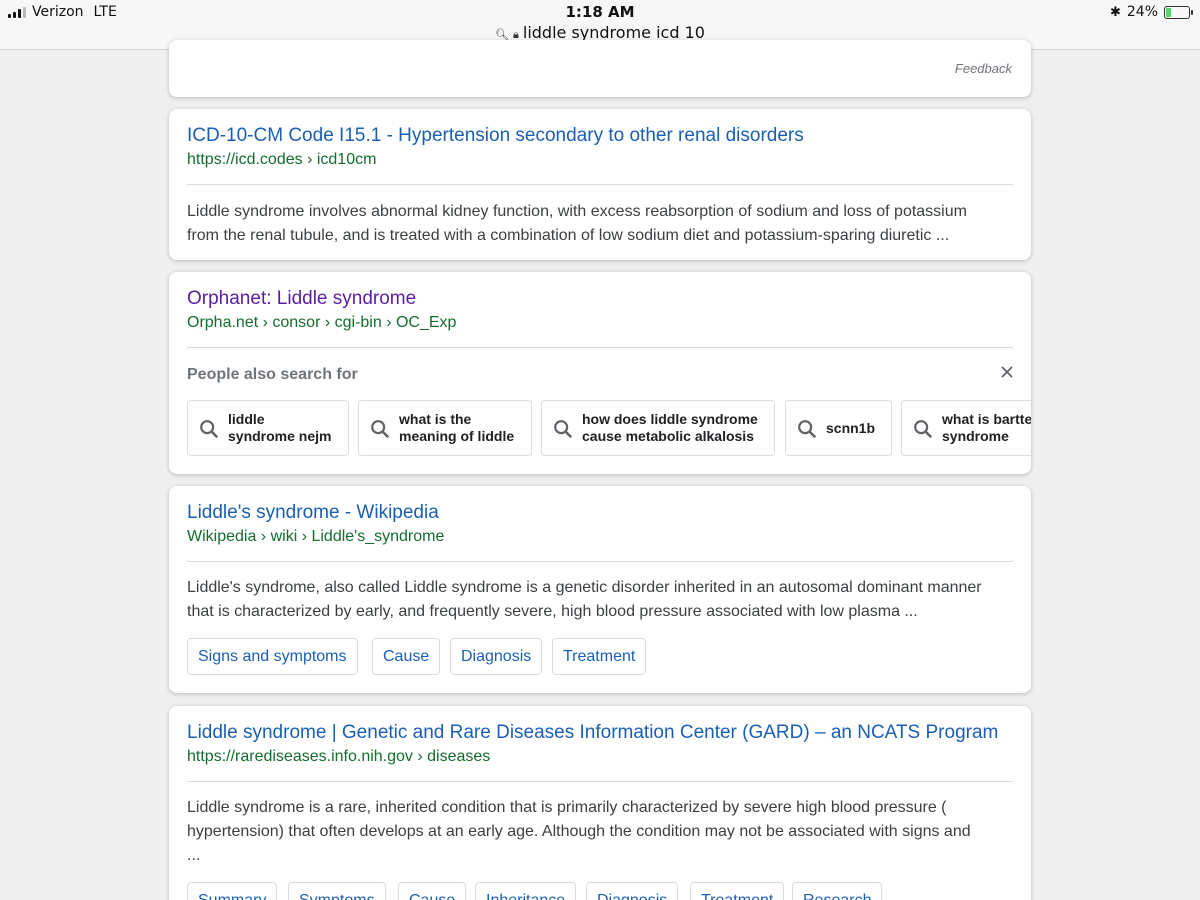 This screenshot has width=1200, height=900. Describe the element at coordinates (281, 160) in the screenshot. I see `result-cite: https://icd.codes › icd10cm` at that location.